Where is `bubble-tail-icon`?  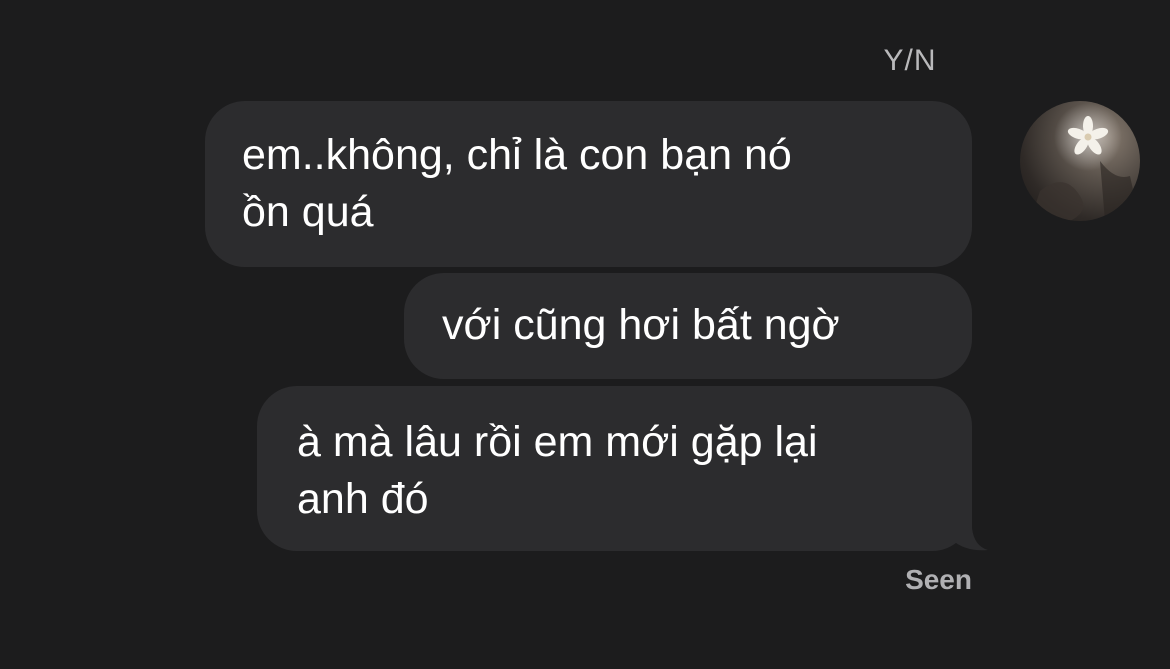 bubble-tail-icon is located at coordinates (959, 525).